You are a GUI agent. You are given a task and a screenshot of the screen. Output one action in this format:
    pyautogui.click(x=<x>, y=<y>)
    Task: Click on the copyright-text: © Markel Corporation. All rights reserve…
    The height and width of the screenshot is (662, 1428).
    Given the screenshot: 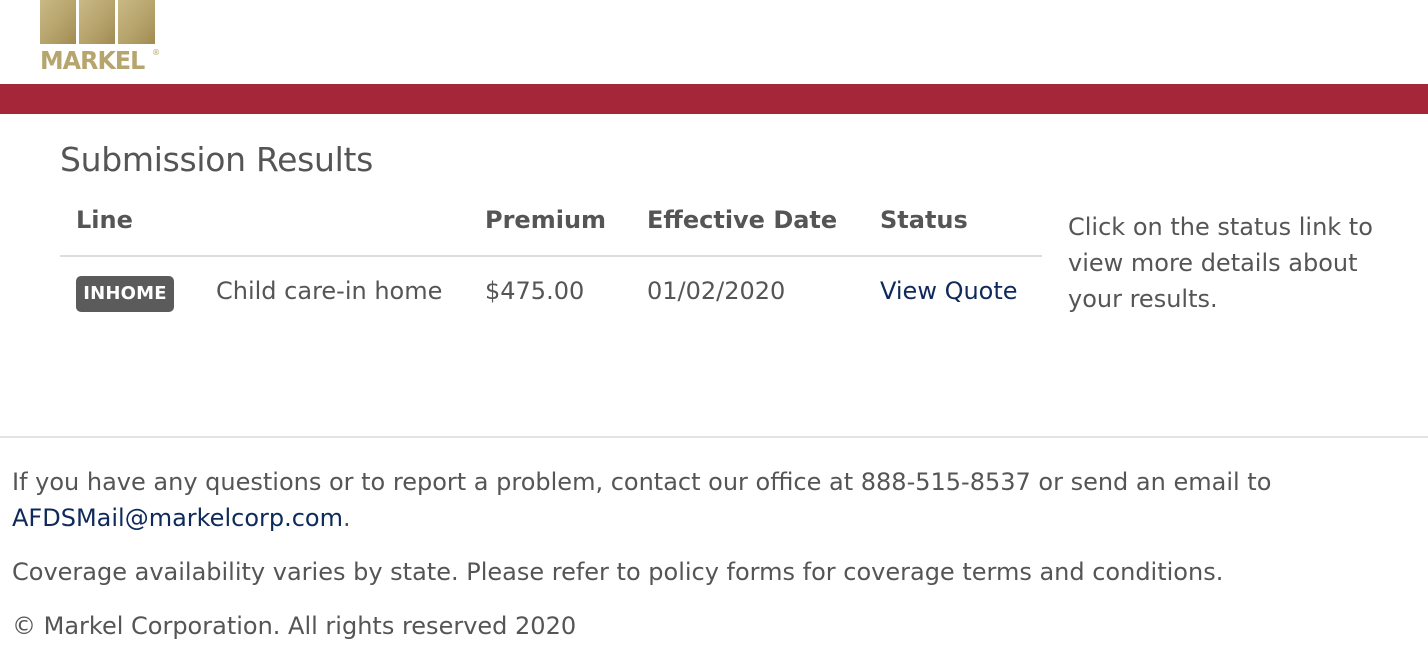 What is the action you would take?
    pyautogui.click(x=294, y=626)
    